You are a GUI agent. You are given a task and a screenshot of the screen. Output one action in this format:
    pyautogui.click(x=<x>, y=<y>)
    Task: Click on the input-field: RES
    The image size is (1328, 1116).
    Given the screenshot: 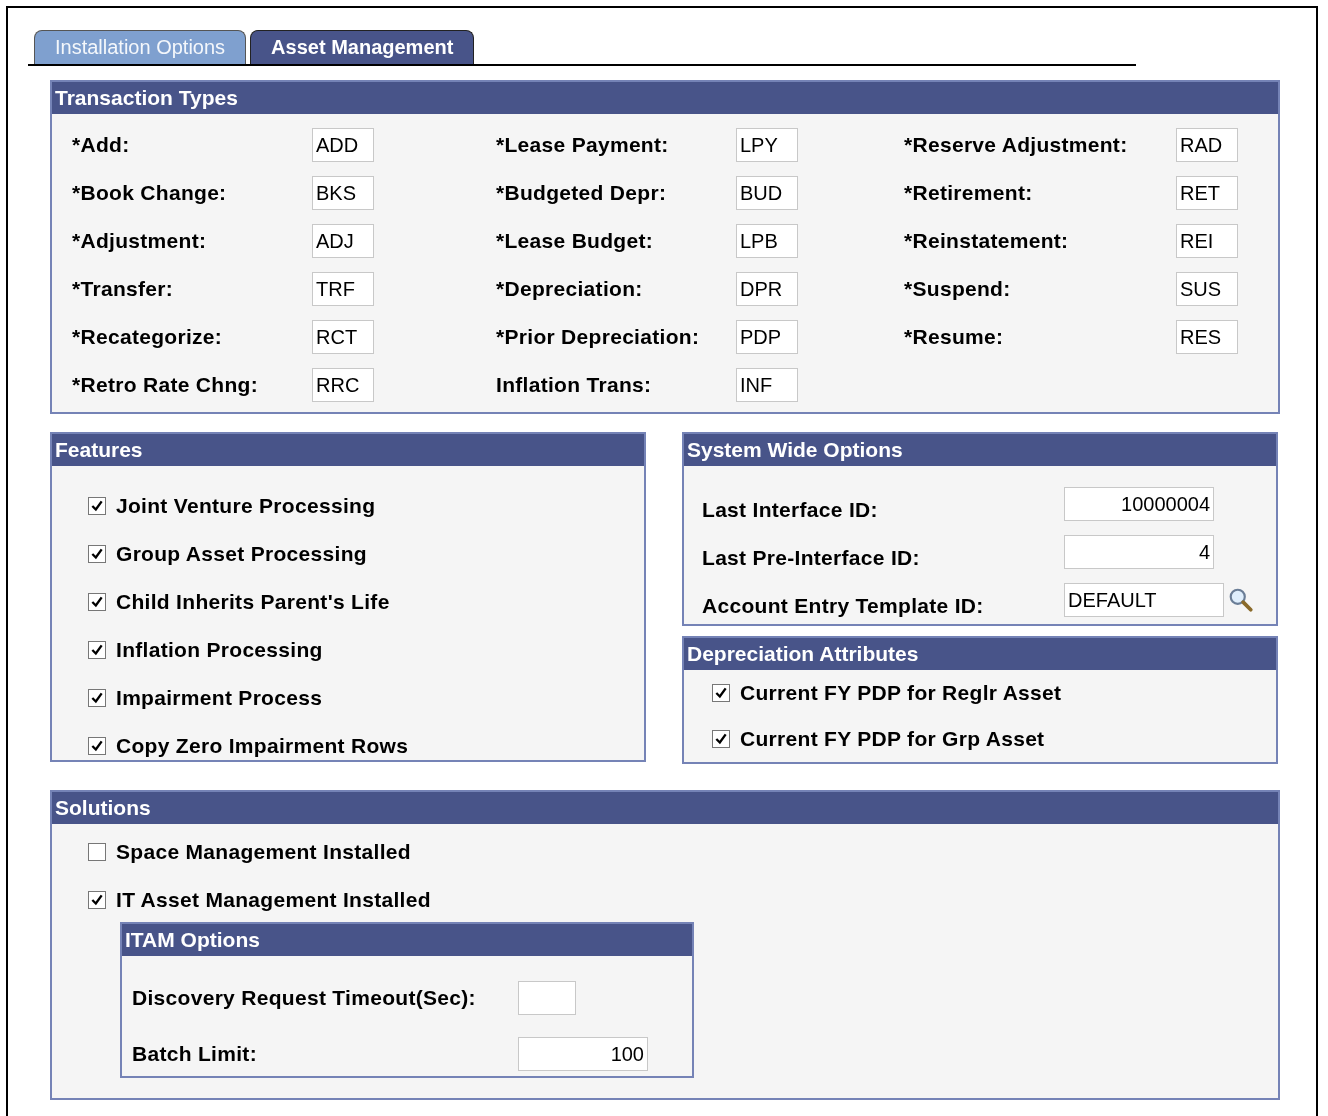 What is the action you would take?
    pyautogui.click(x=1207, y=337)
    